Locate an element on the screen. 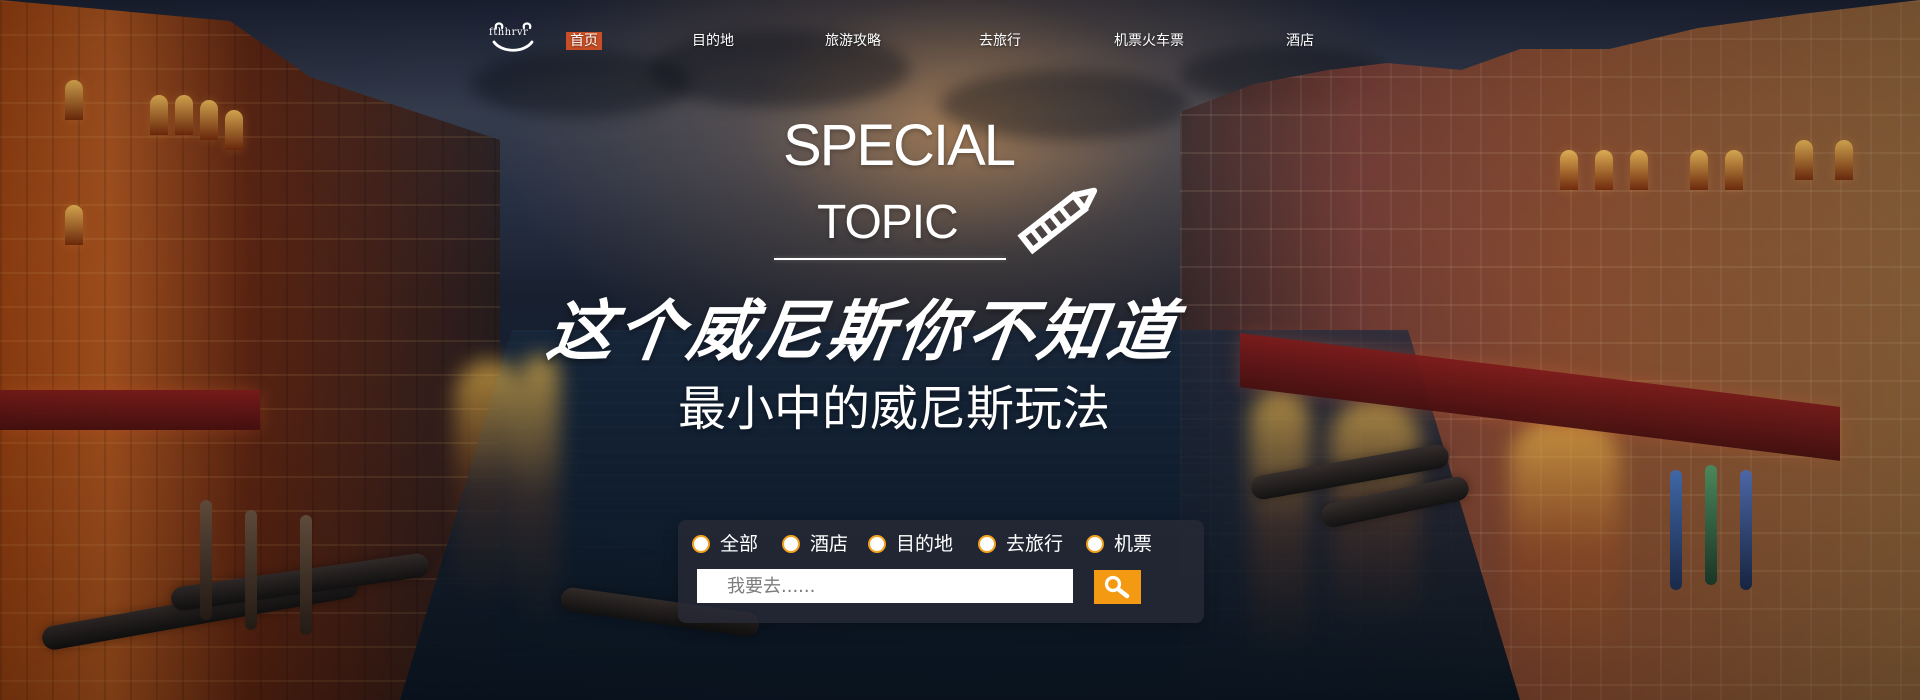  top-navigation: fthhrvr 首页 目的地 旅游攻略 去旅行 机票火车票 酒店 is located at coordinates (906, 38).